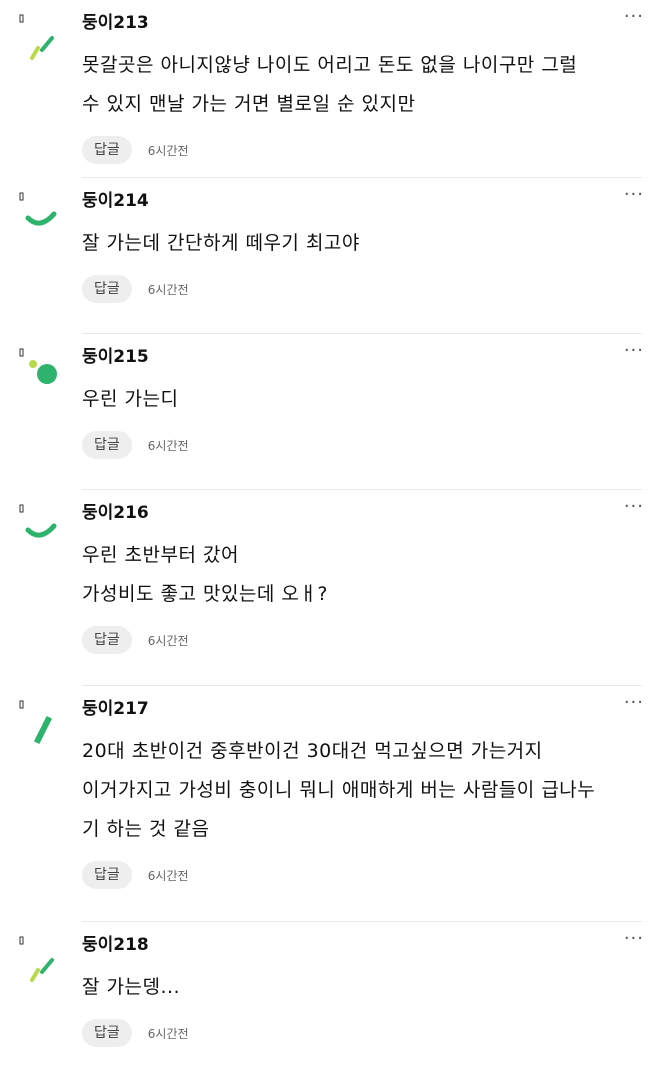 This screenshot has height=1076, width=658. I want to click on comment-item: 둥이215 우린 가는디 답글 6시간전 ···, so click(329, 412).